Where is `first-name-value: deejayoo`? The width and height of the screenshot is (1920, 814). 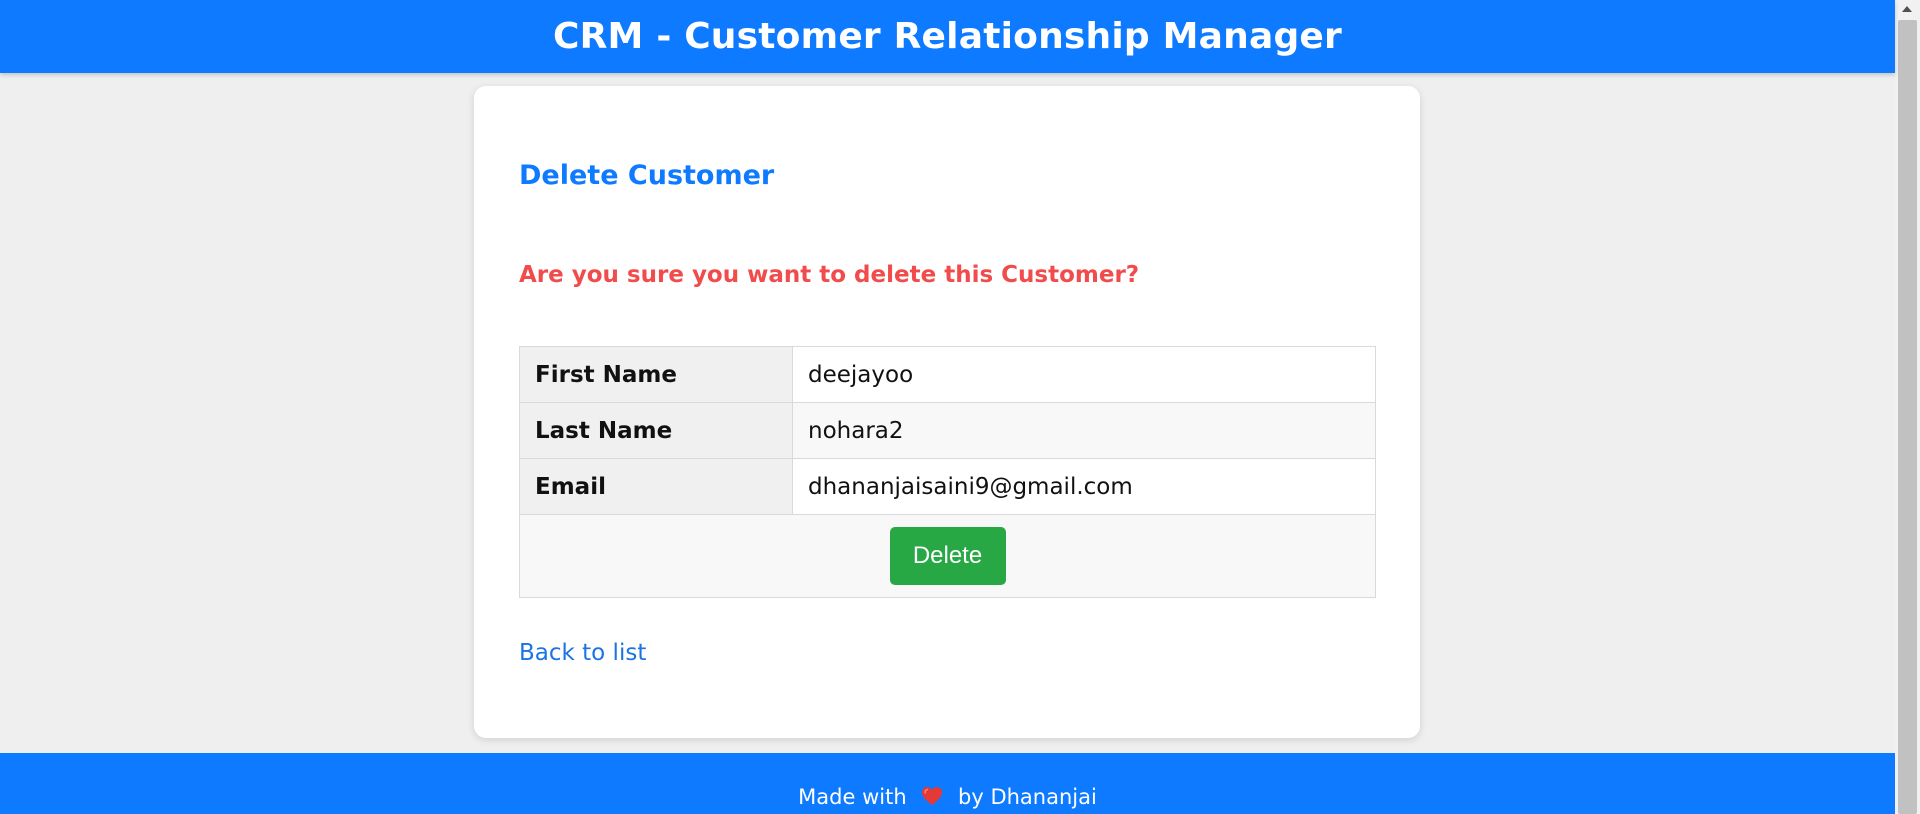
first-name-value: deejayoo is located at coordinates (1084, 374).